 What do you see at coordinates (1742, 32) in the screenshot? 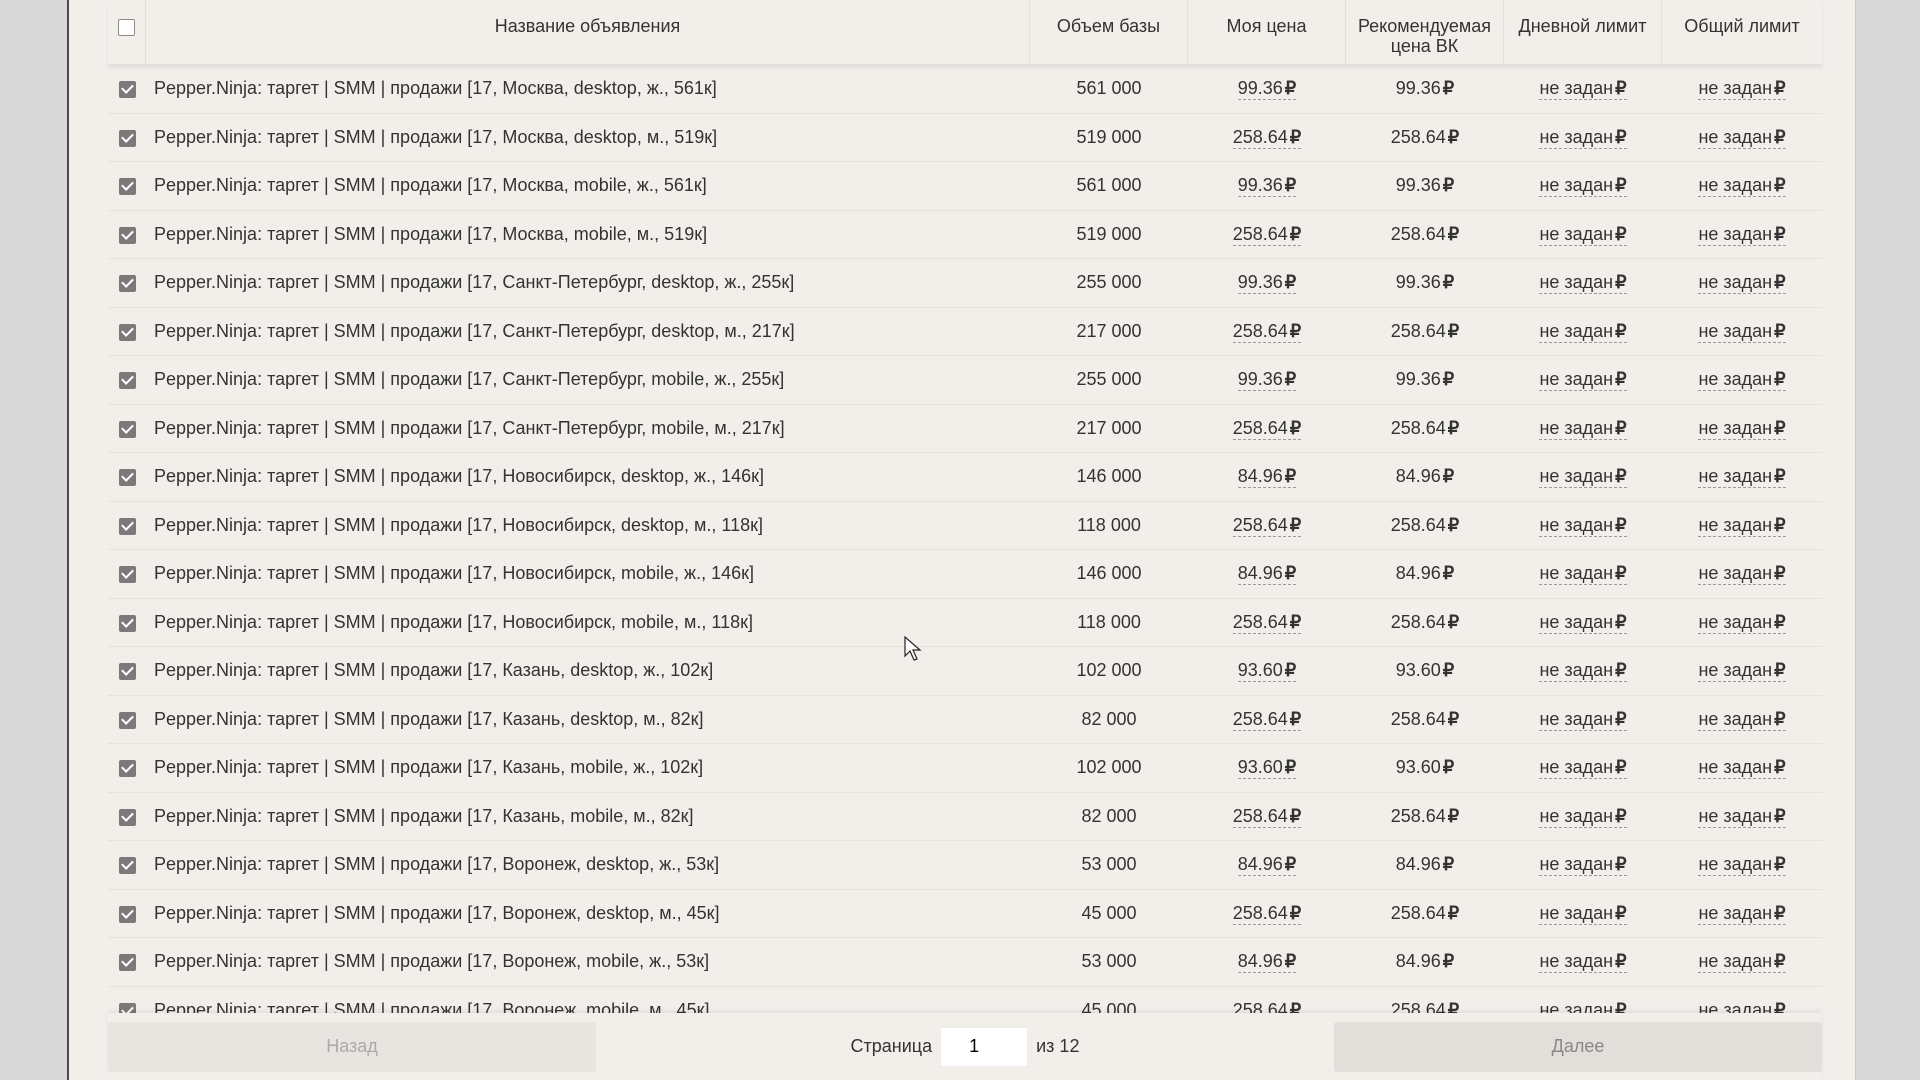
I see `header-total-limit: Общий лимит` at bounding box center [1742, 32].